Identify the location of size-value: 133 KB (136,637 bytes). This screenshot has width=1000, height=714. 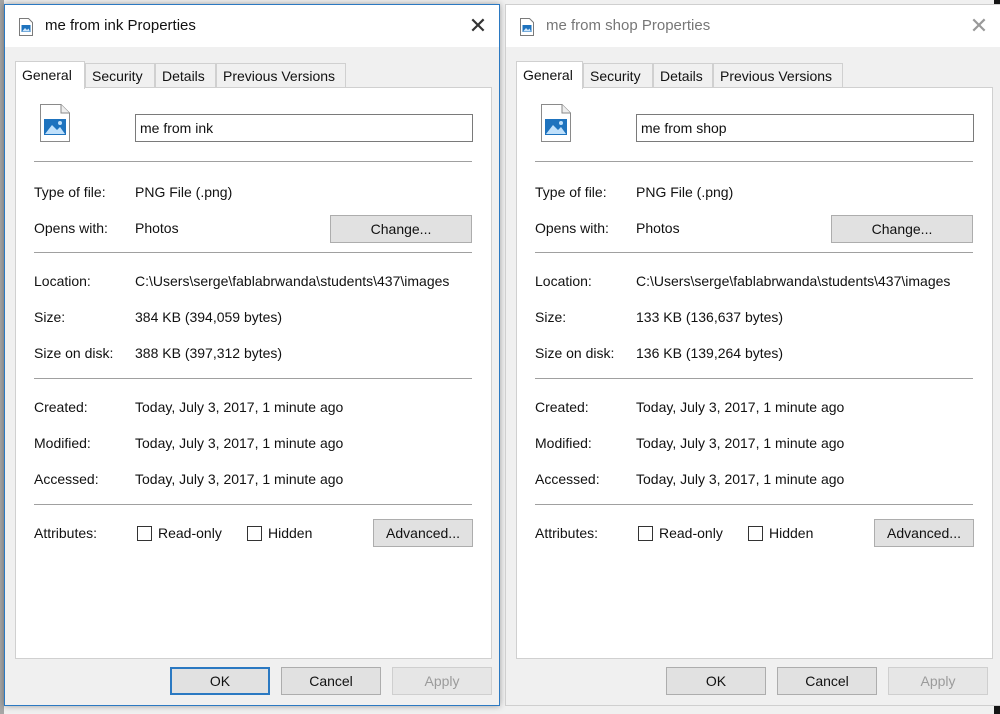
(710, 317).